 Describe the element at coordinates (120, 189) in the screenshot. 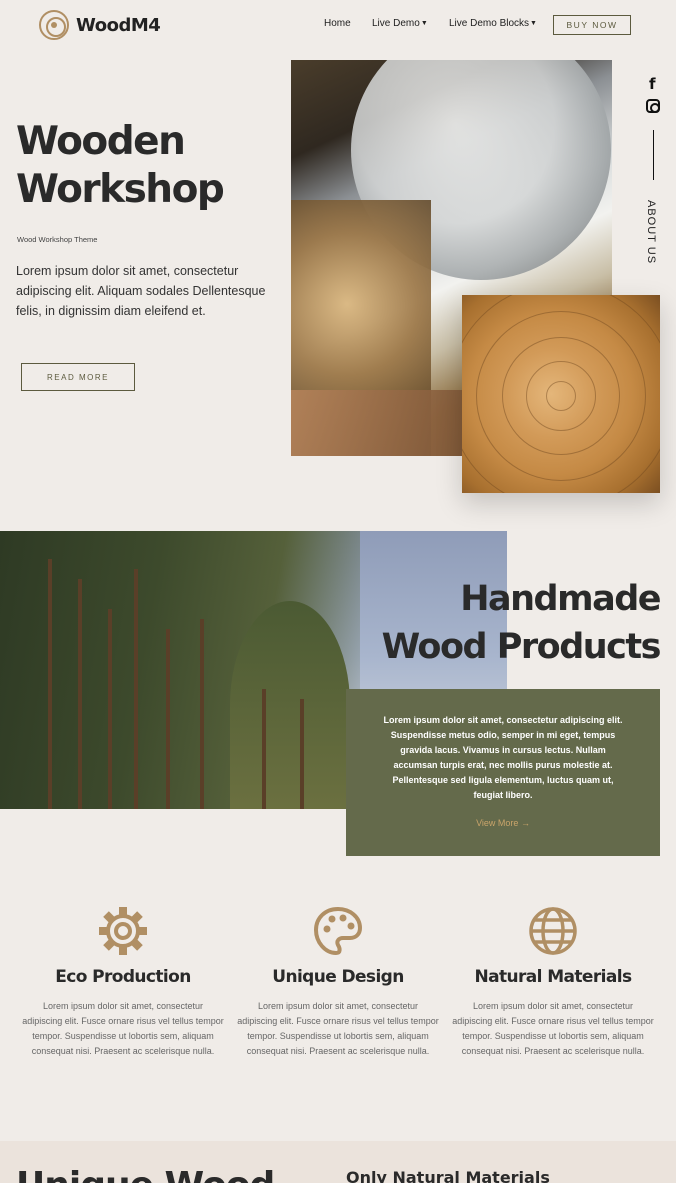

I see `hero-title-line2: Workshop` at that location.